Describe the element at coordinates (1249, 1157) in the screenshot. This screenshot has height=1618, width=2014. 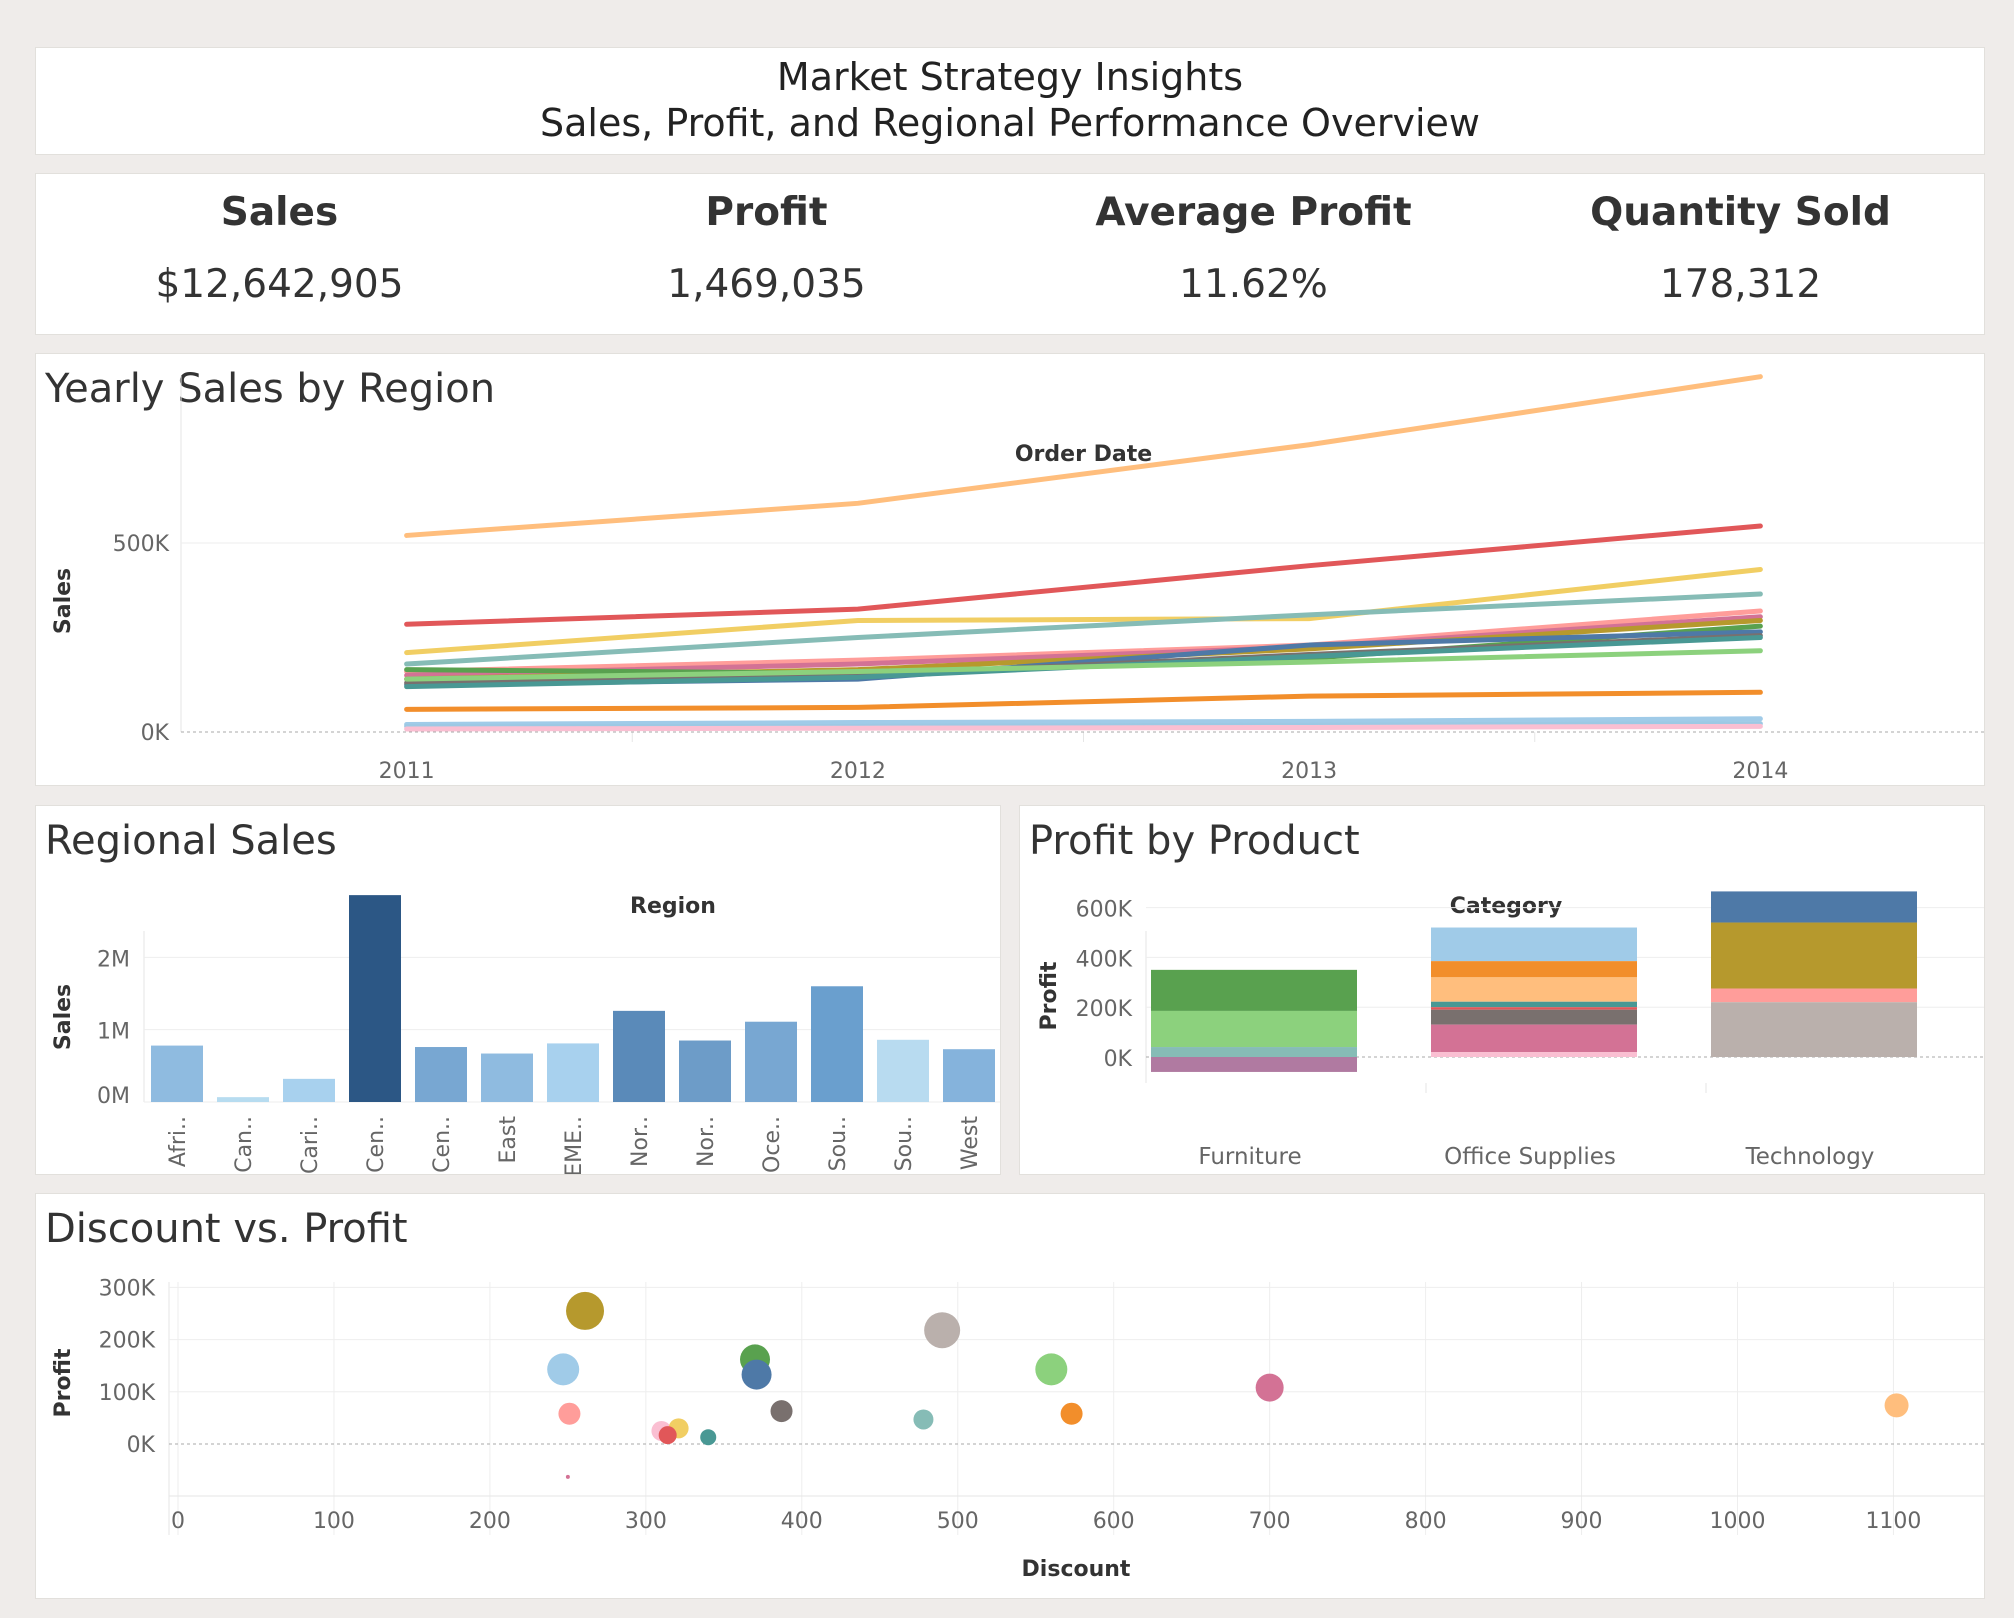
I see `x-tick-label: Furniture` at that location.